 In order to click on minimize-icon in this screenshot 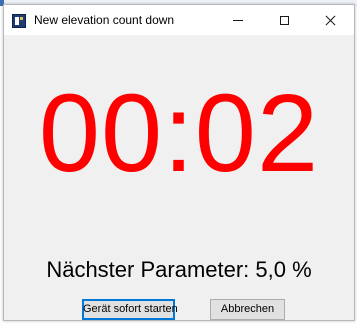, I will do `click(238, 20)`.